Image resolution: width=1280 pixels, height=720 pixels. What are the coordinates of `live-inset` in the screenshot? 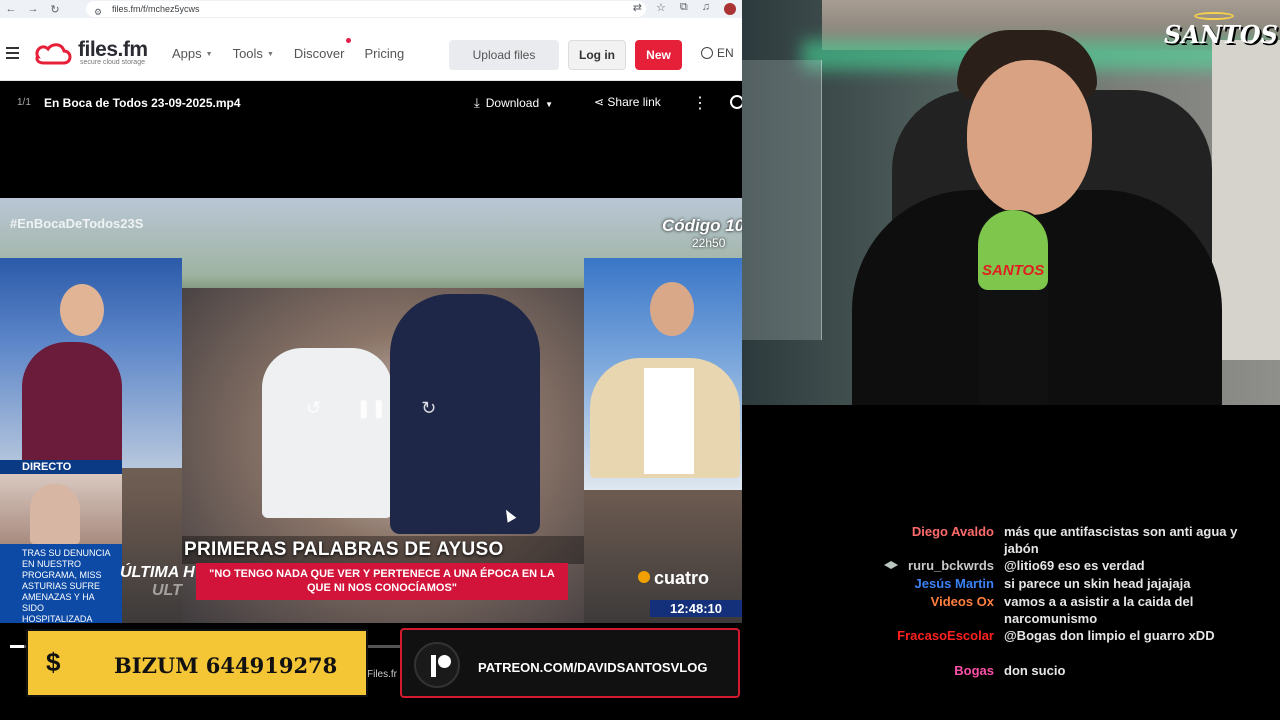 It's located at (61, 509).